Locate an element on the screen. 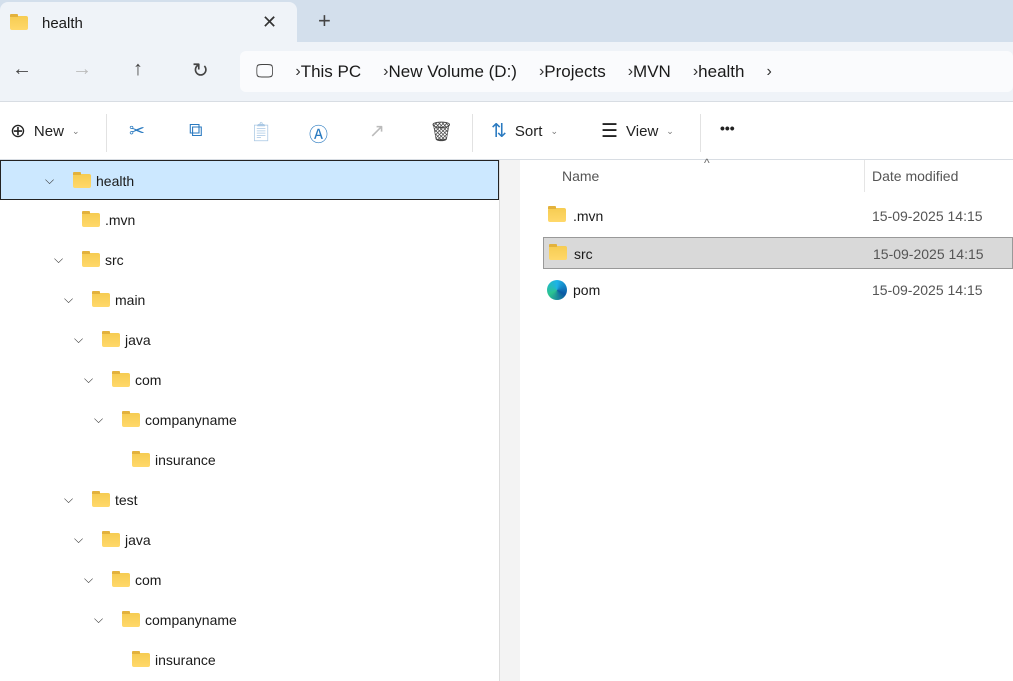  file-name: src is located at coordinates (583, 254).